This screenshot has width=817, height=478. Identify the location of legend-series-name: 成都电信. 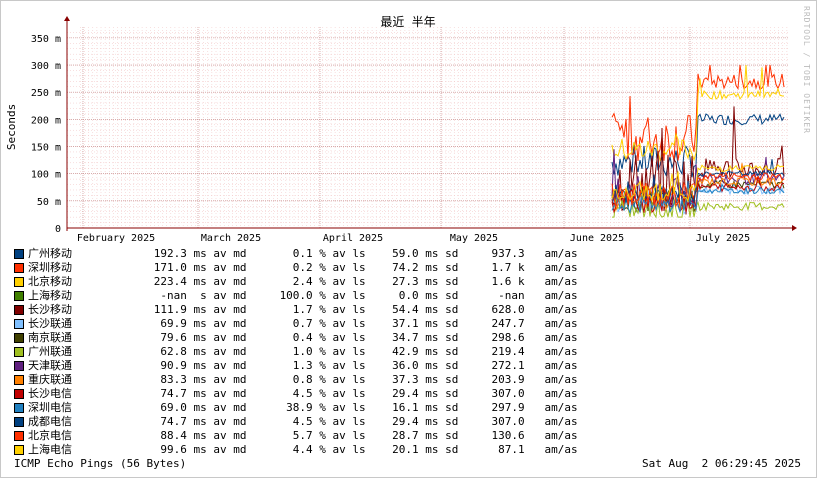
(50, 421).